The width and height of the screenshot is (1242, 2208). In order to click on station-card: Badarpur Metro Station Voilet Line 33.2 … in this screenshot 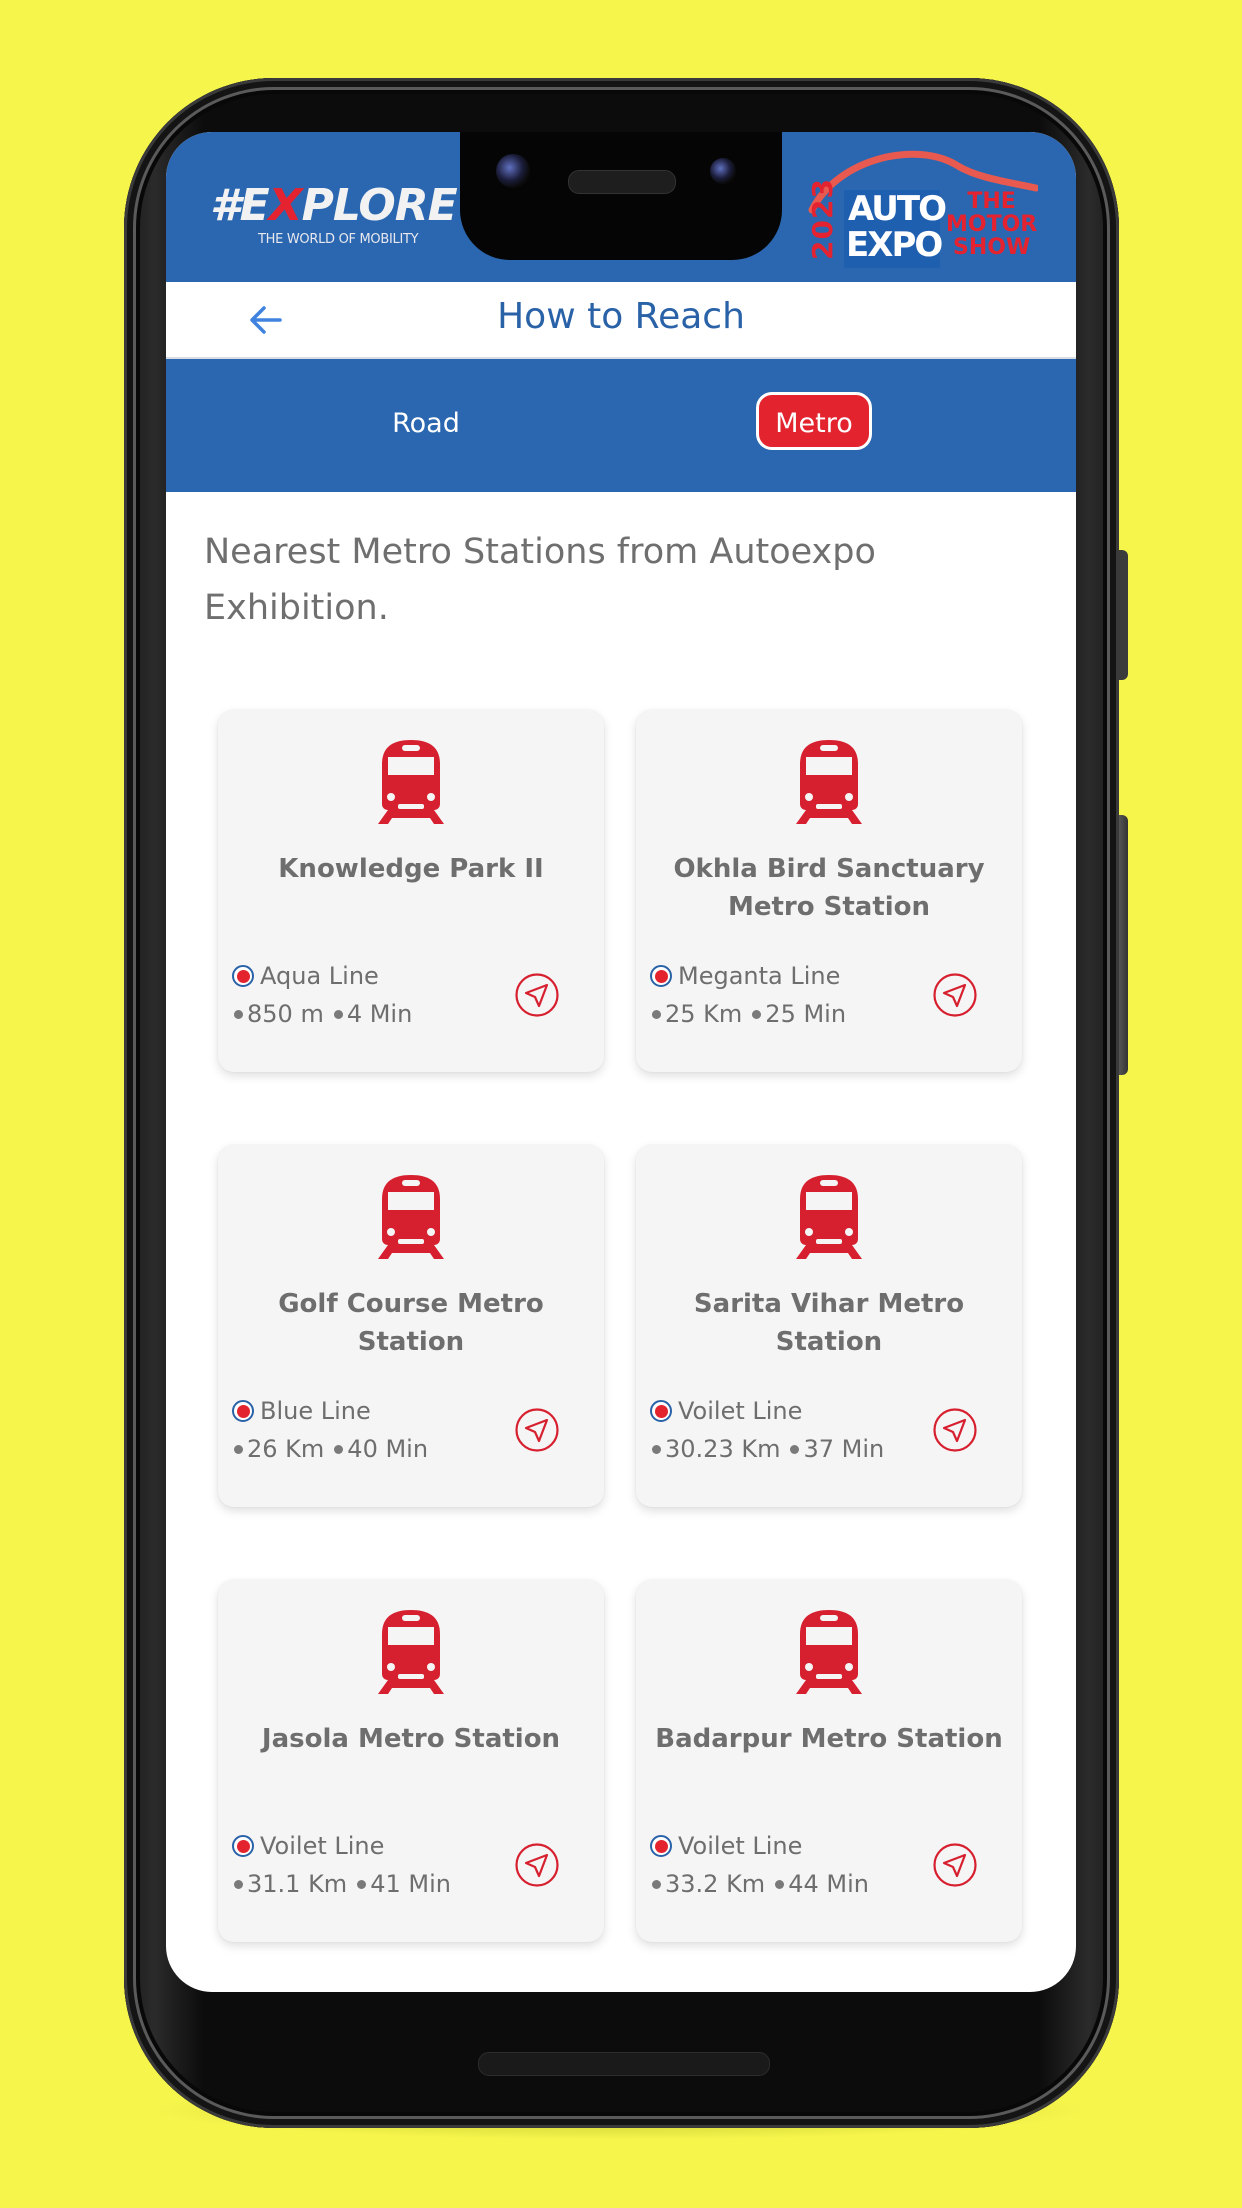, I will do `click(829, 1761)`.